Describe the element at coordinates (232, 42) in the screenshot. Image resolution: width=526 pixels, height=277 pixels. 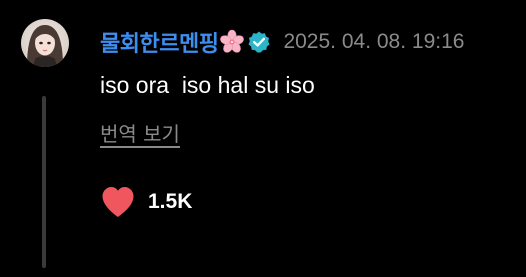
I see `cherry-blossom-icon` at that location.